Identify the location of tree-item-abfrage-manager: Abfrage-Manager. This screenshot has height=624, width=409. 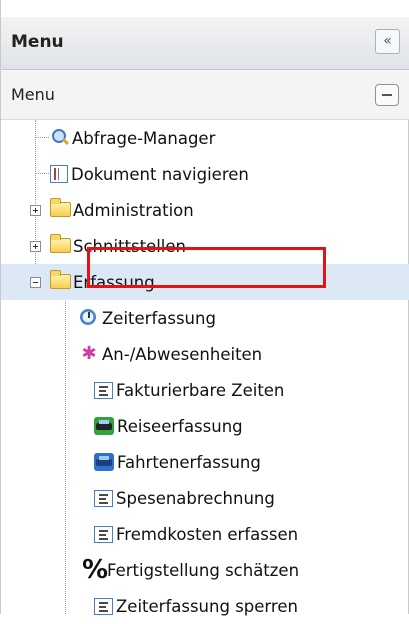
(205, 138).